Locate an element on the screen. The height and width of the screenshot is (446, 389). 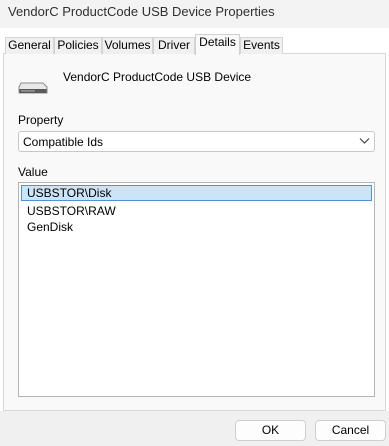
tab-details: Details is located at coordinates (217, 44).